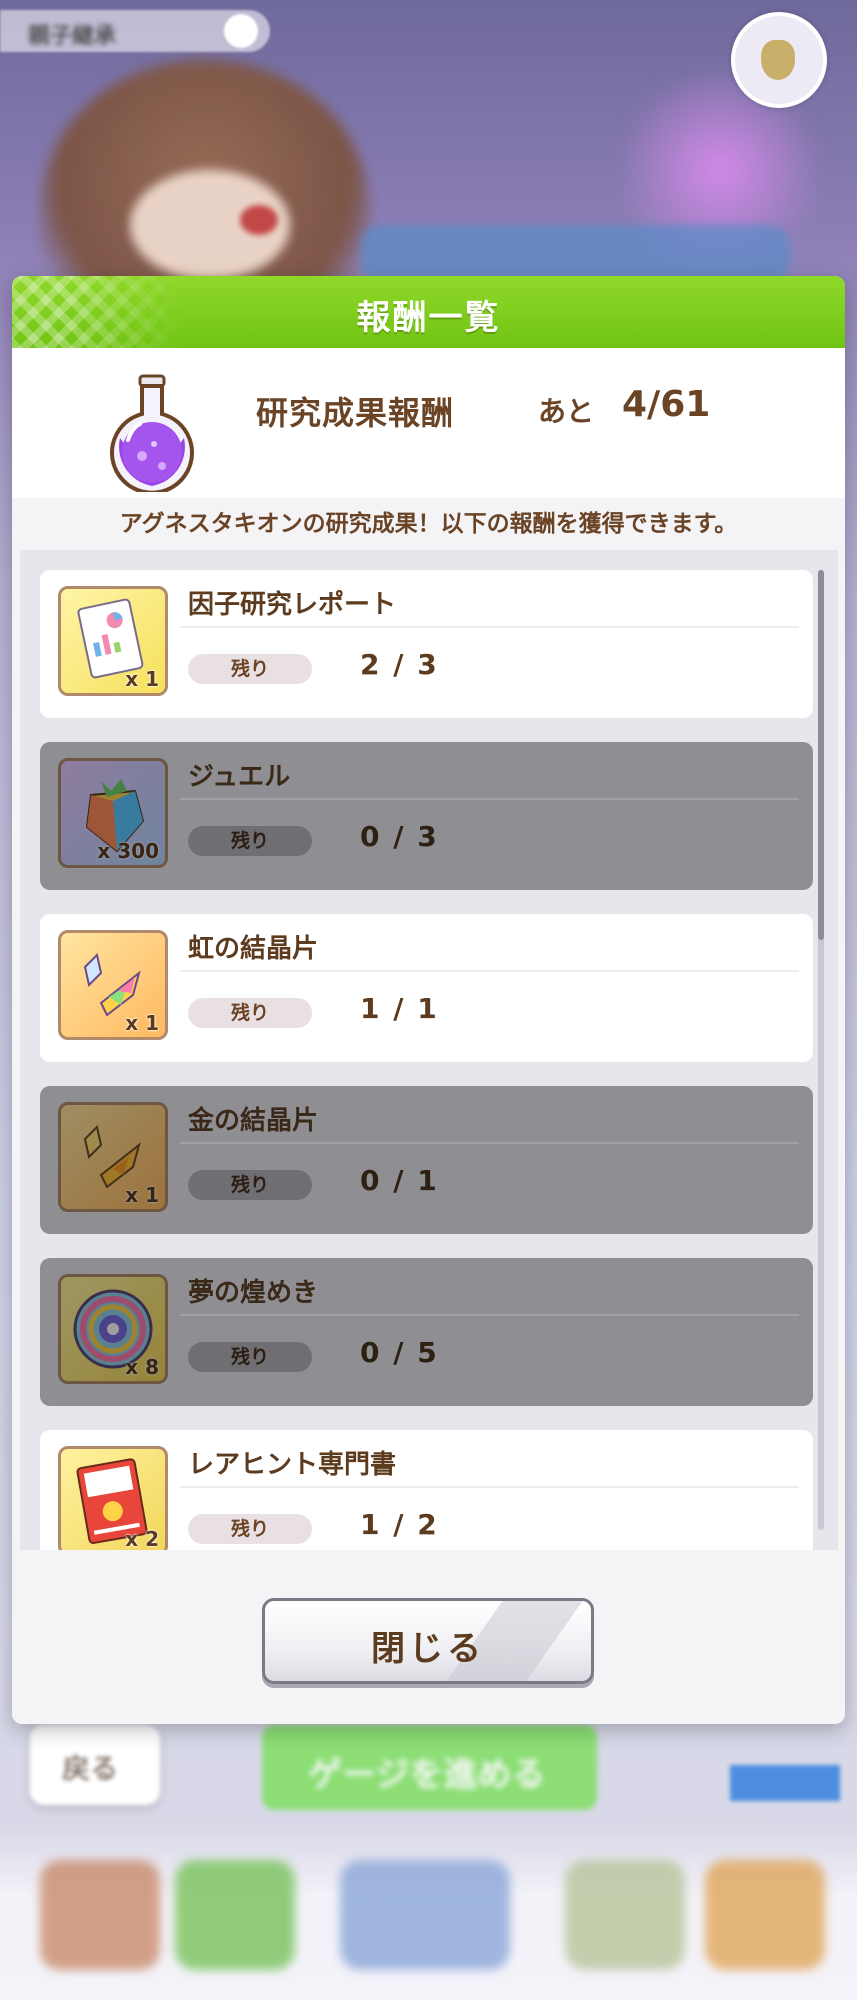  What do you see at coordinates (426, 816) in the screenshot?
I see `reward-item-jewel: x 300 ジュエル 残り 0 / 3` at bounding box center [426, 816].